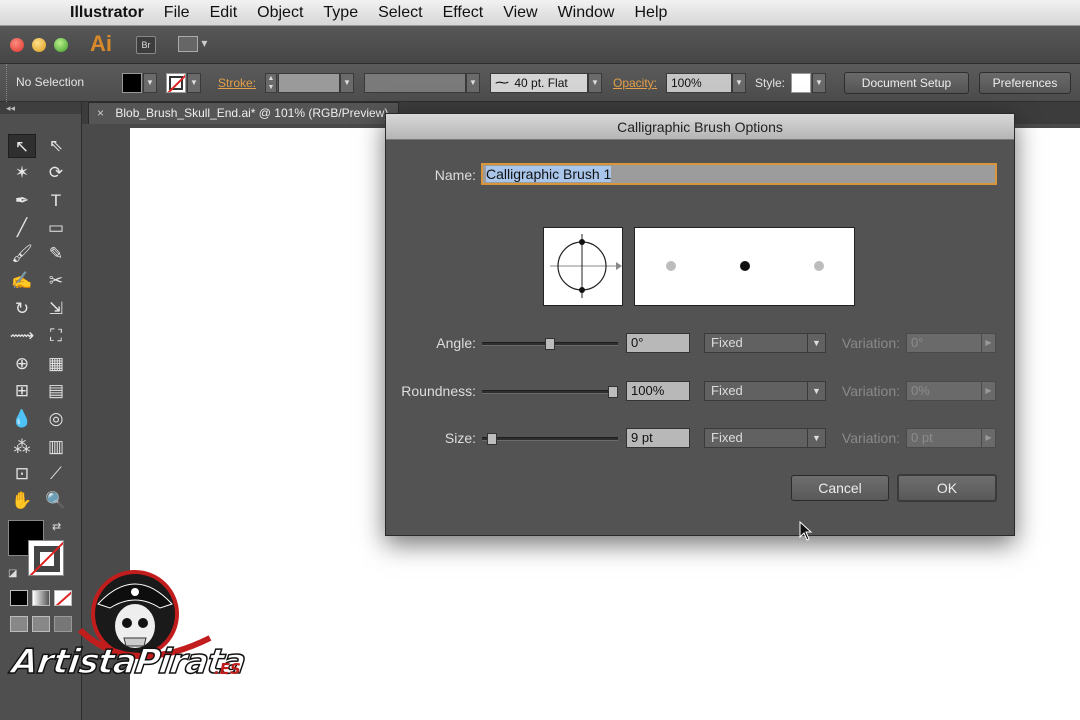 The image size is (1080, 720). Describe the element at coordinates (1025, 83) in the screenshot. I see `preferences-button: Preferences` at that location.